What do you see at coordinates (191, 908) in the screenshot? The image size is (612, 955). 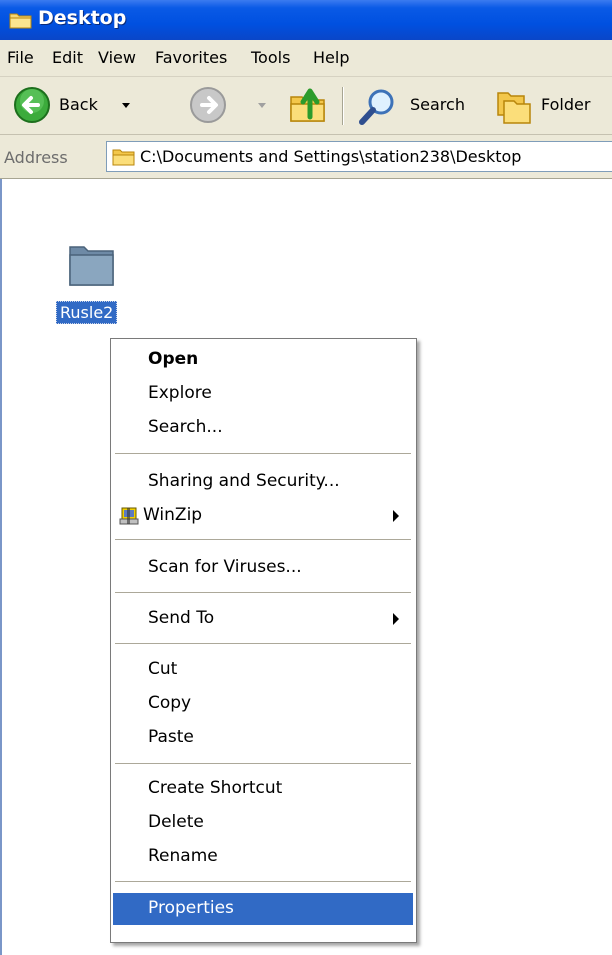 I see `menu-item-label: Properties` at bounding box center [191, 908].